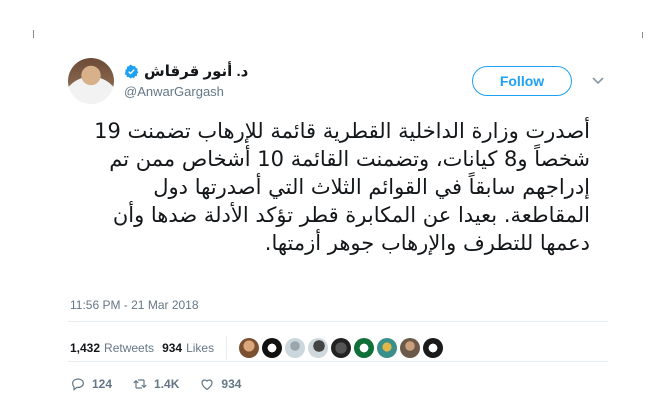 This screenshot has width=660, height=413. I want to click on likes-count: 934, so click(172, 348).